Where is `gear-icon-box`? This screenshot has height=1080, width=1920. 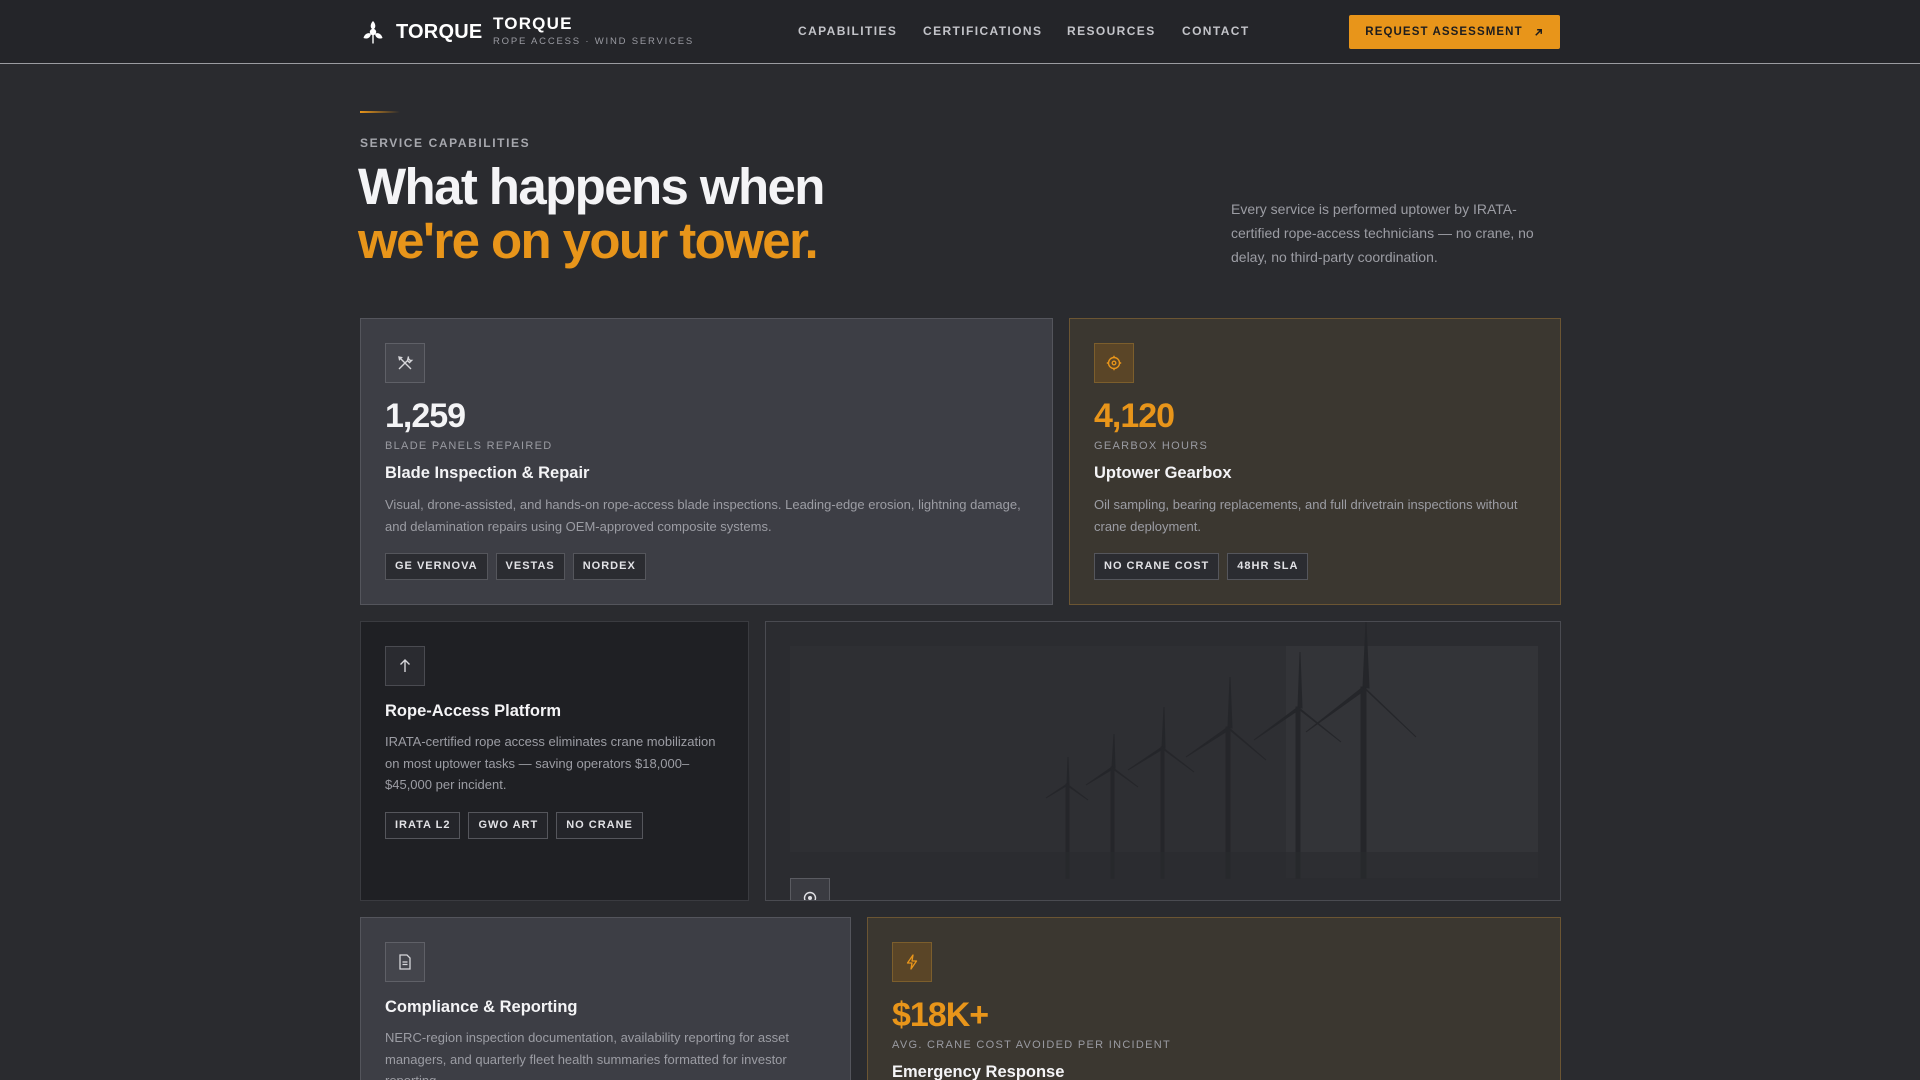 gear-icon-box is located at coordinates (1114, 363).